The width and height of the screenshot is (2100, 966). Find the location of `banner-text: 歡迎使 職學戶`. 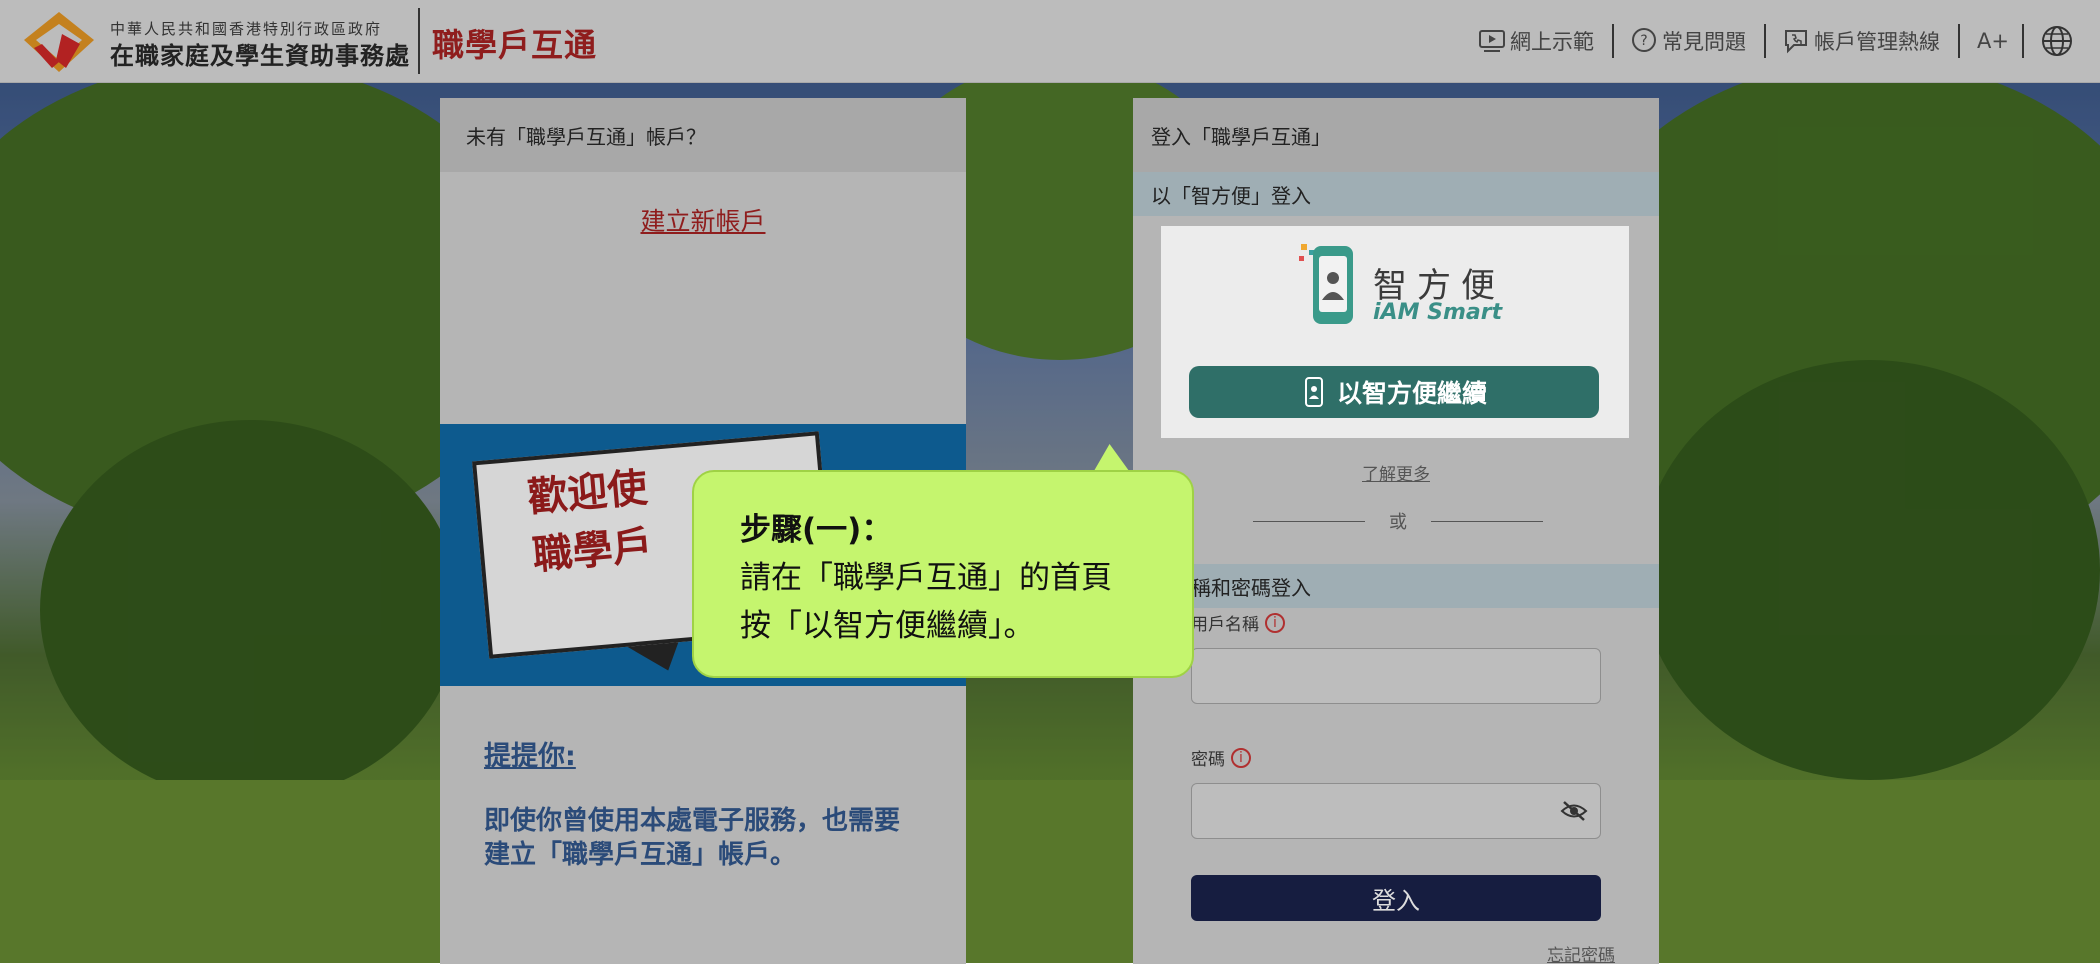

banner-text: 歡迎使 職學戶 is located at coordinates (590, 522).